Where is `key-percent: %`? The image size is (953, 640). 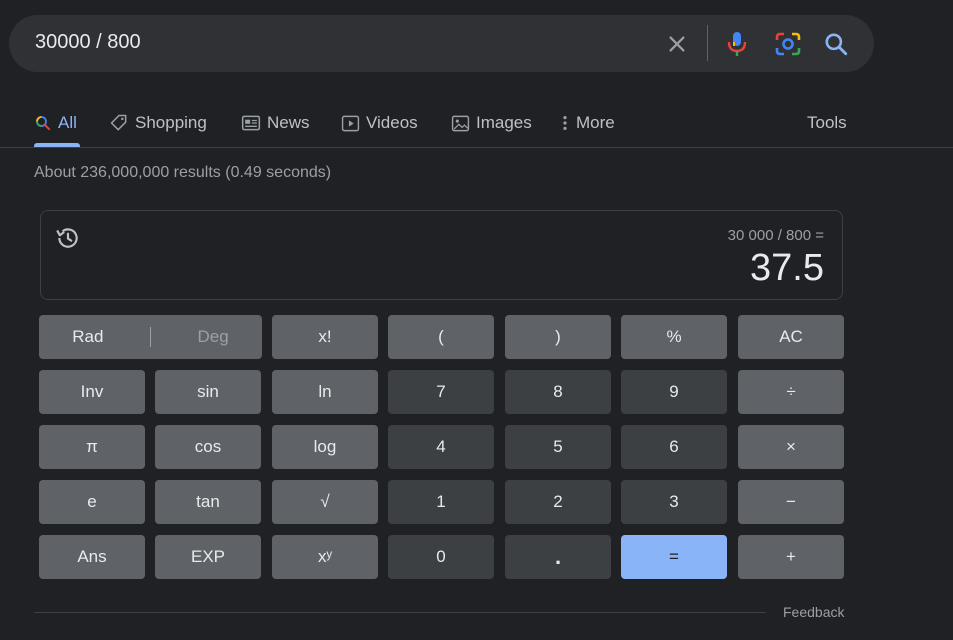
key-percent: % is located at coordinates (674, 337).